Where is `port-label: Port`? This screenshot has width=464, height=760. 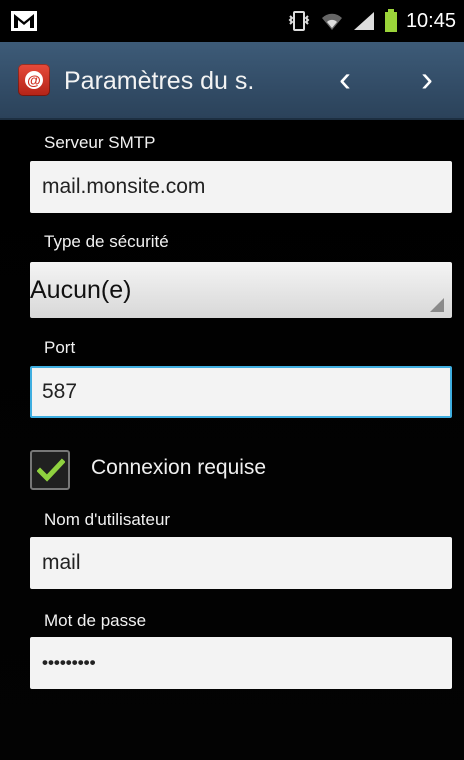 port-label: Port is located at coordinates (60, 347).